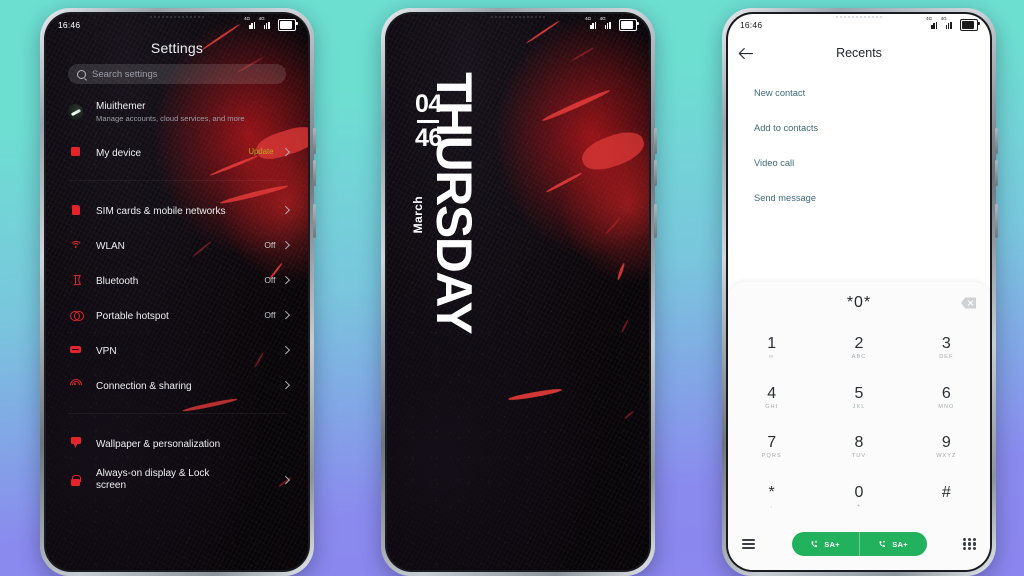  Describe the element at coordinates (859, 492) in the screenshot. I see `dial-key-digit: 0` at that location.